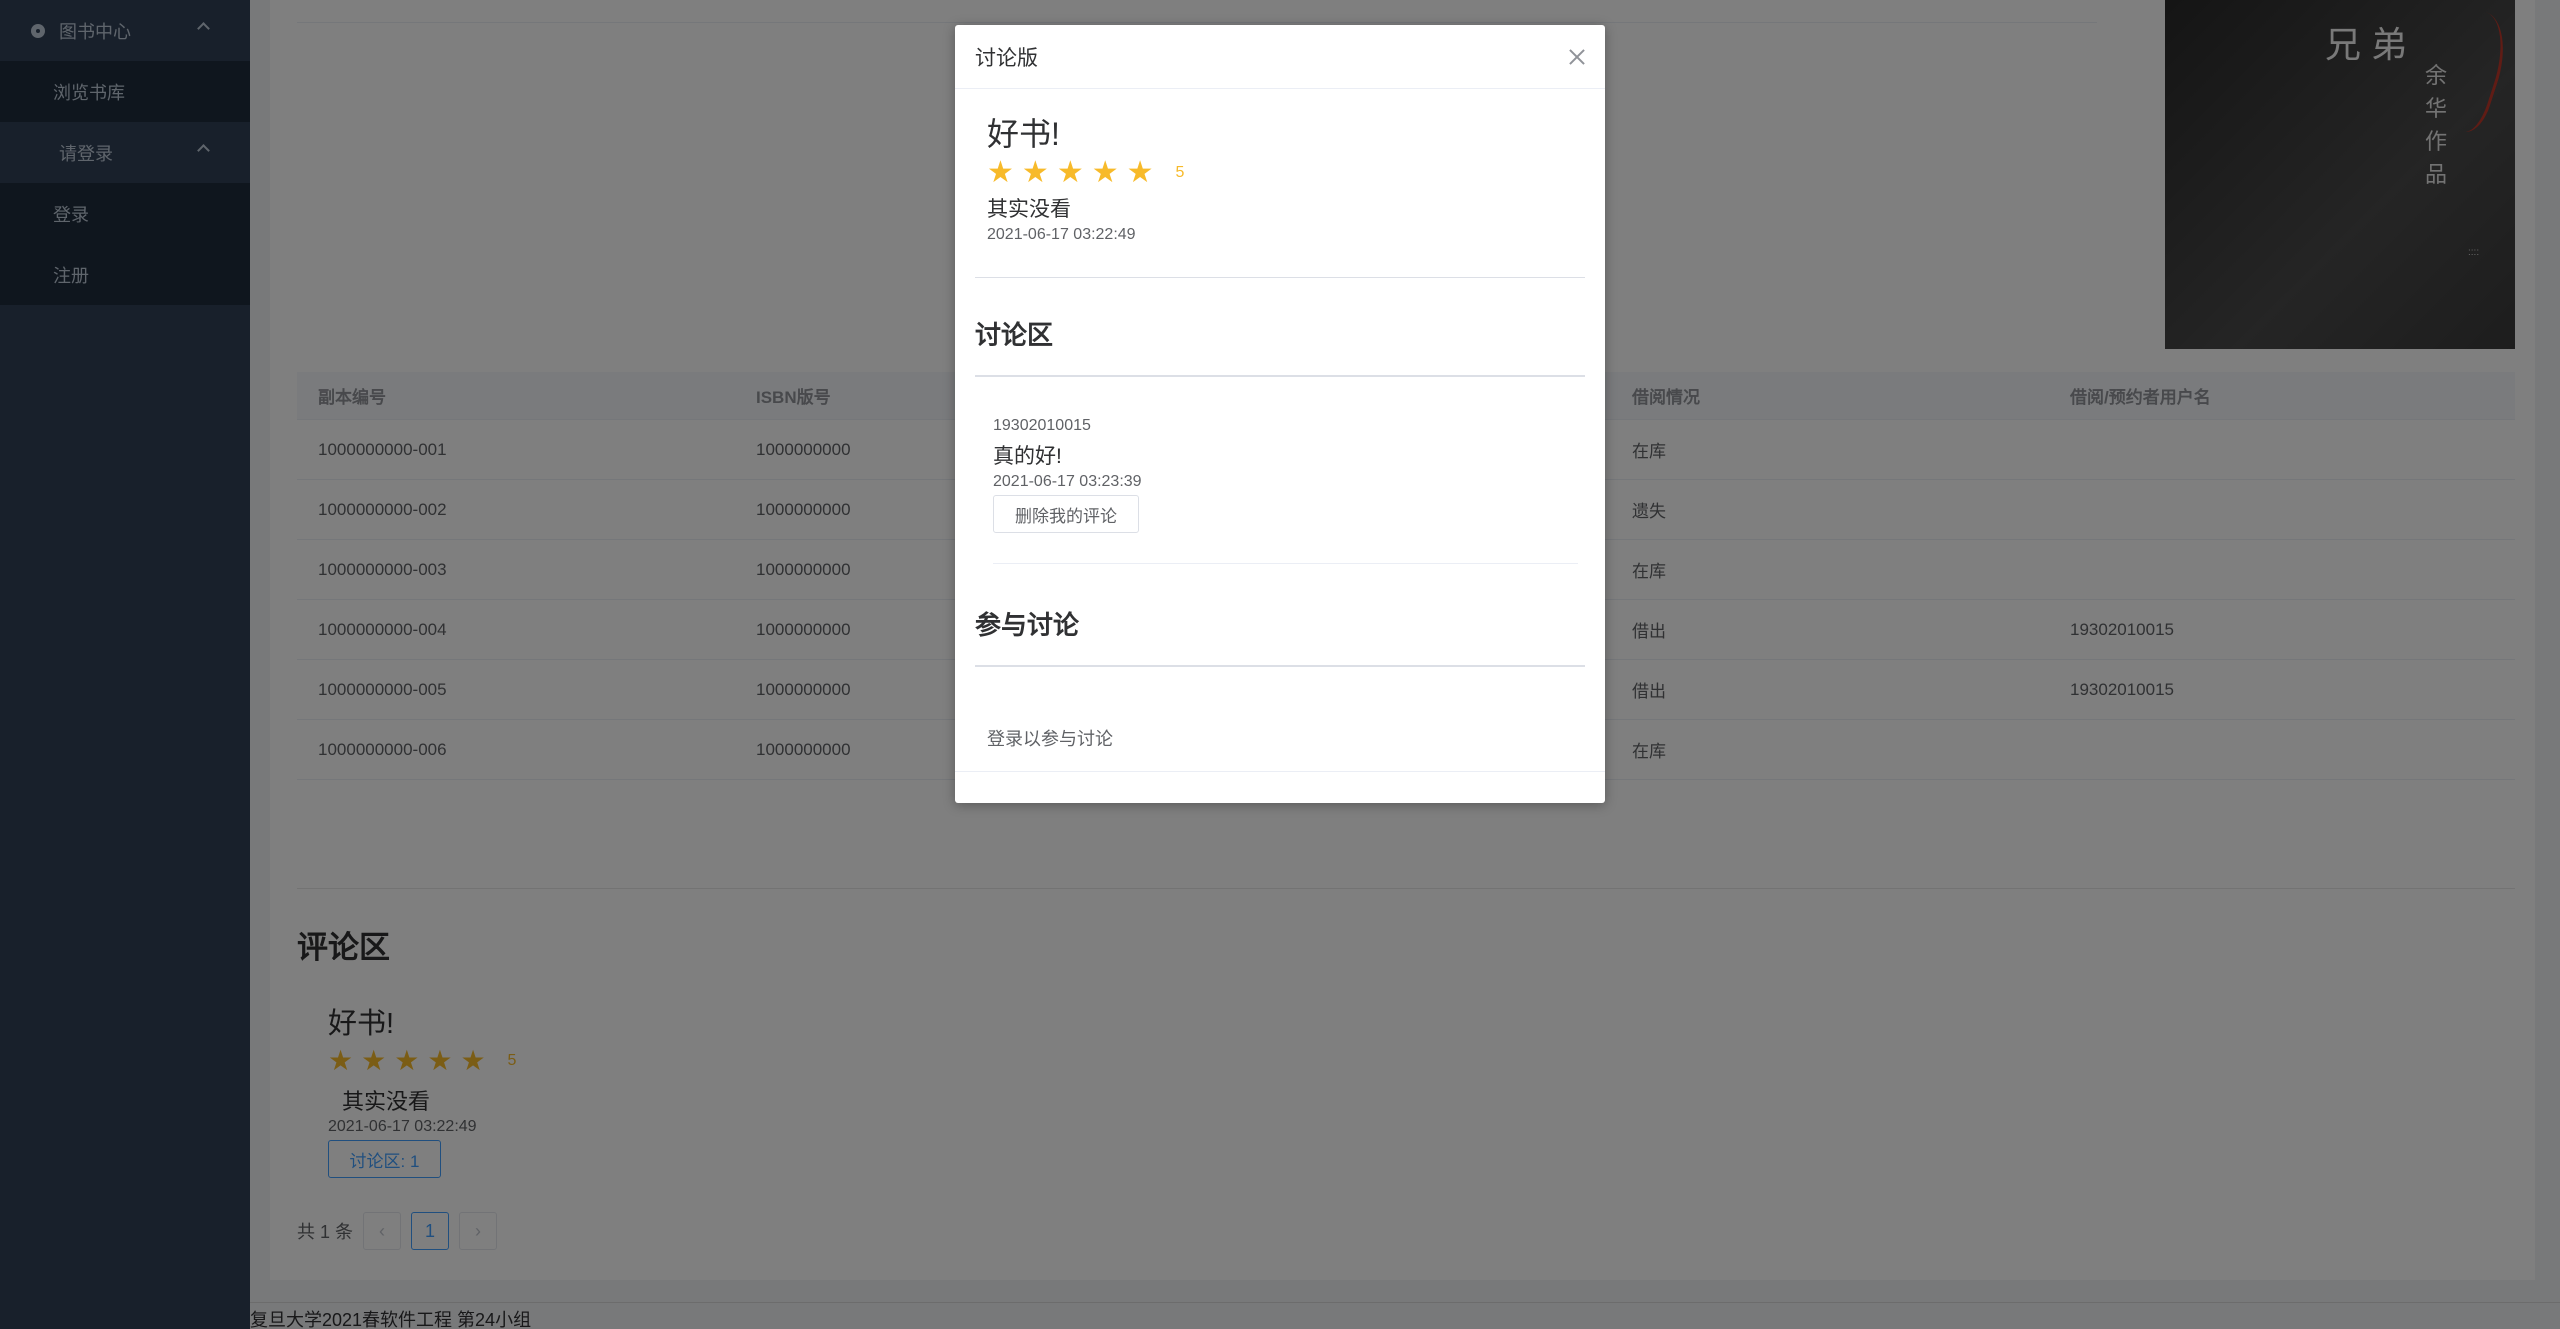 The image size is (2560, 1329). What do you see at coordinates (1180, 172) in the screenshot?
I see `rating-value: 5` at bounding box center [1180, 172].